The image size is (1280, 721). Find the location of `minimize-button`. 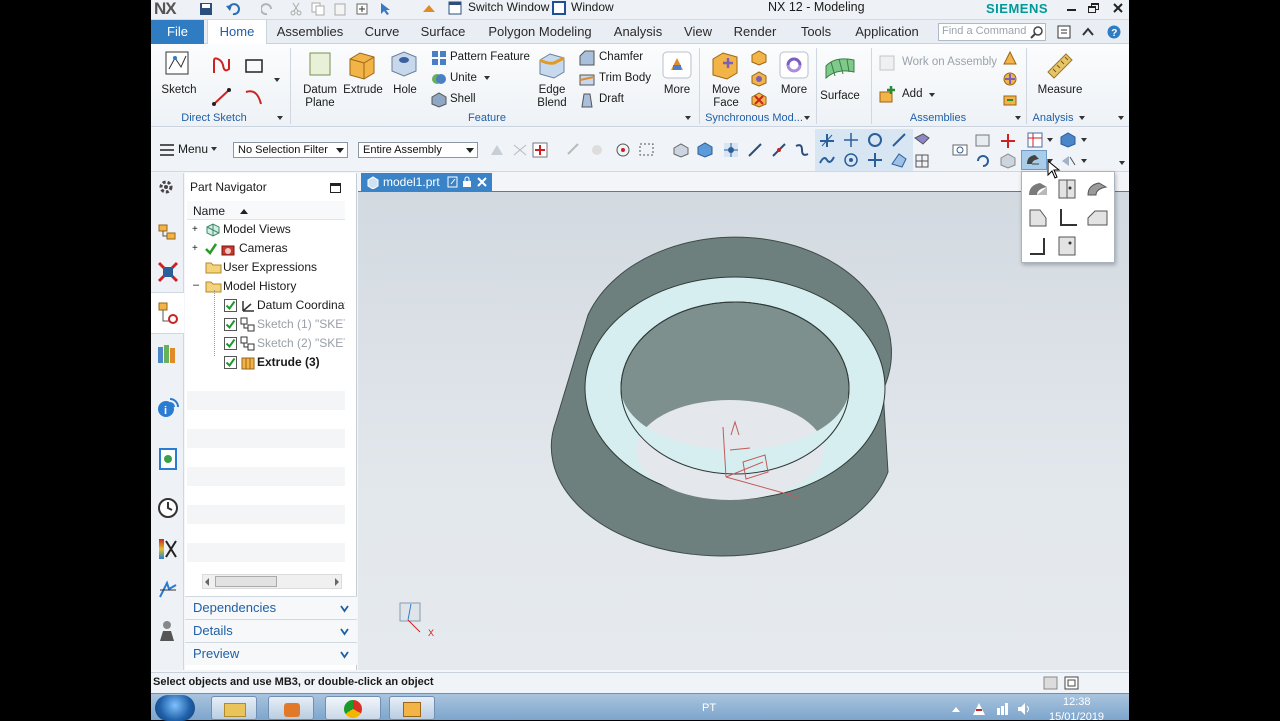

minimize-button is located at coordinates (1071, 8).